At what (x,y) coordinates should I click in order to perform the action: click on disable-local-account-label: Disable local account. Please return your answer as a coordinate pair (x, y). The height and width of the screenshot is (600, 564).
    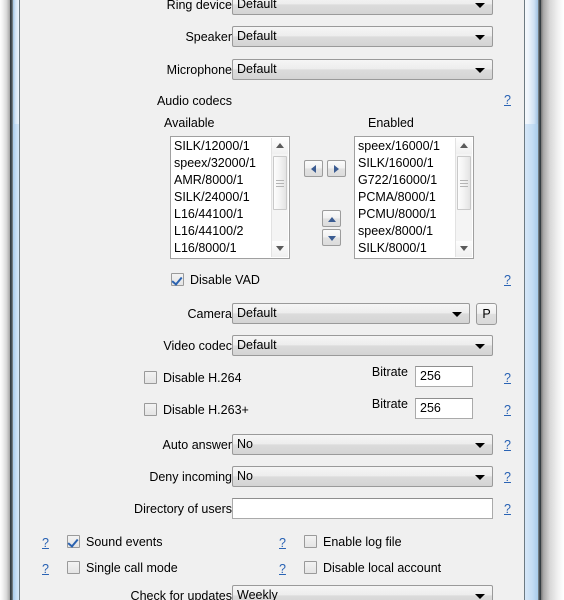
    Looking at the image, I should click on (382, 568).